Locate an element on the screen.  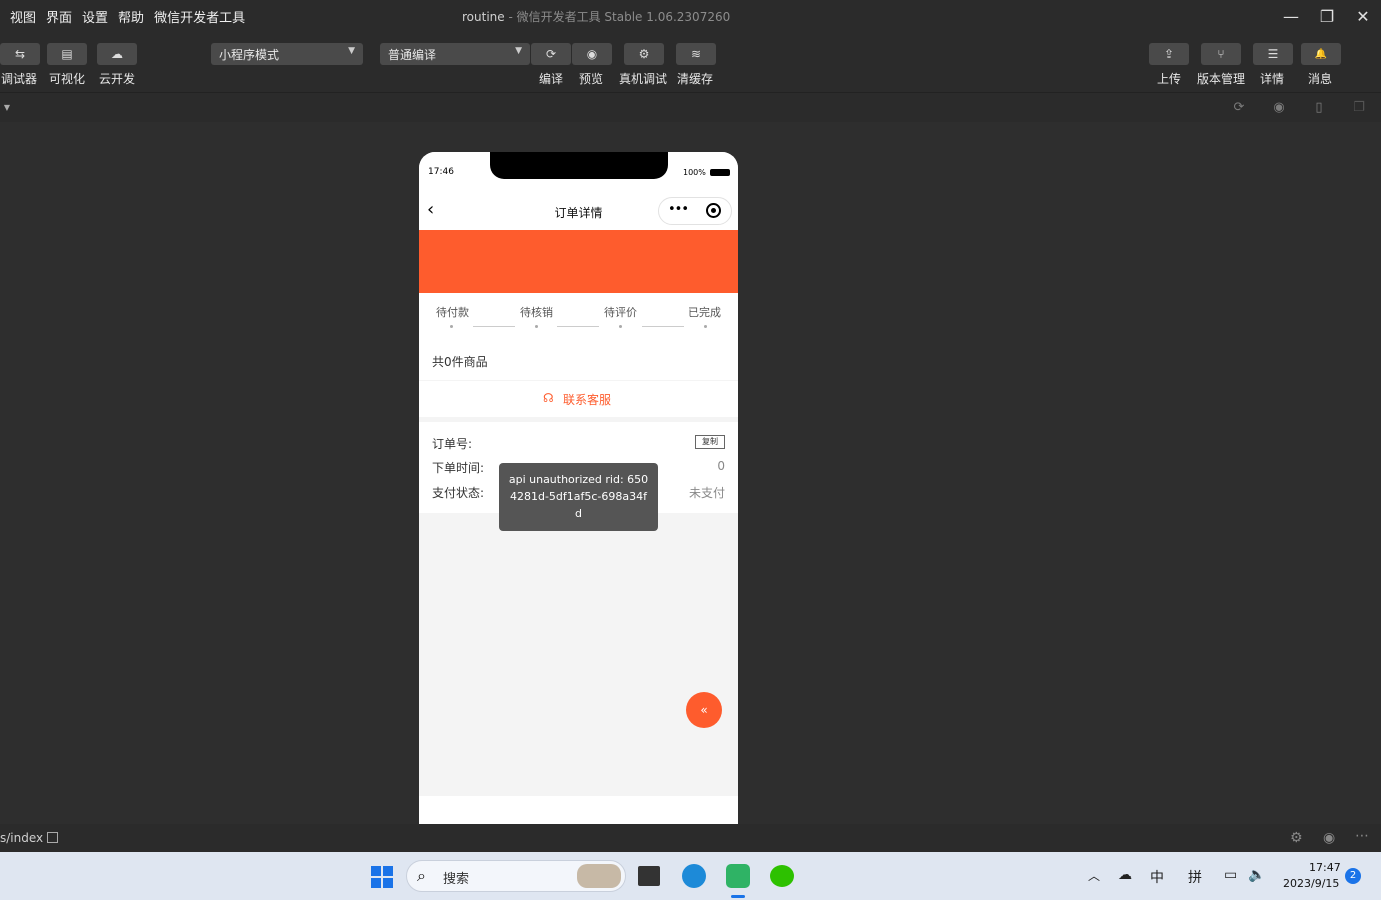
compile-select: 普通编译 ▼ is located at coordinates (455, 54).